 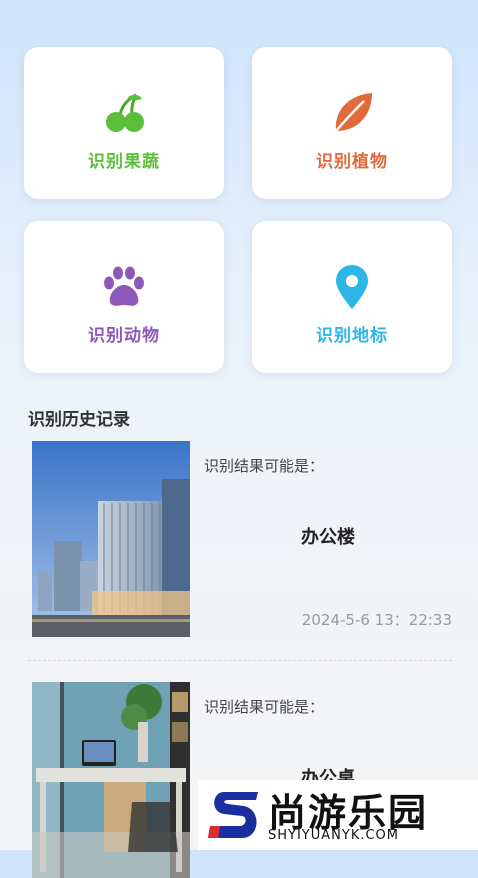 I want to click on result-time: 2024-5-6 13：22:33, so click(x=376, y=620).